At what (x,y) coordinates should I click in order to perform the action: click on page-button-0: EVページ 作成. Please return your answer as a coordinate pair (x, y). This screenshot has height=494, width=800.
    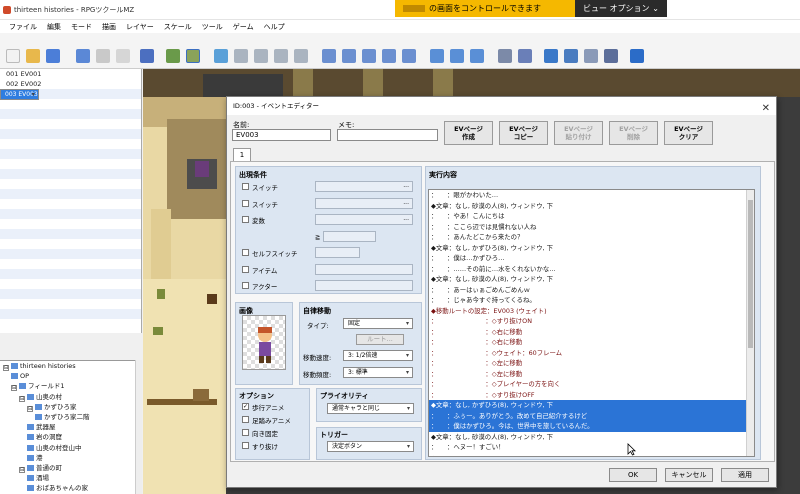
    Looking at the image, I should click on (468, 133).